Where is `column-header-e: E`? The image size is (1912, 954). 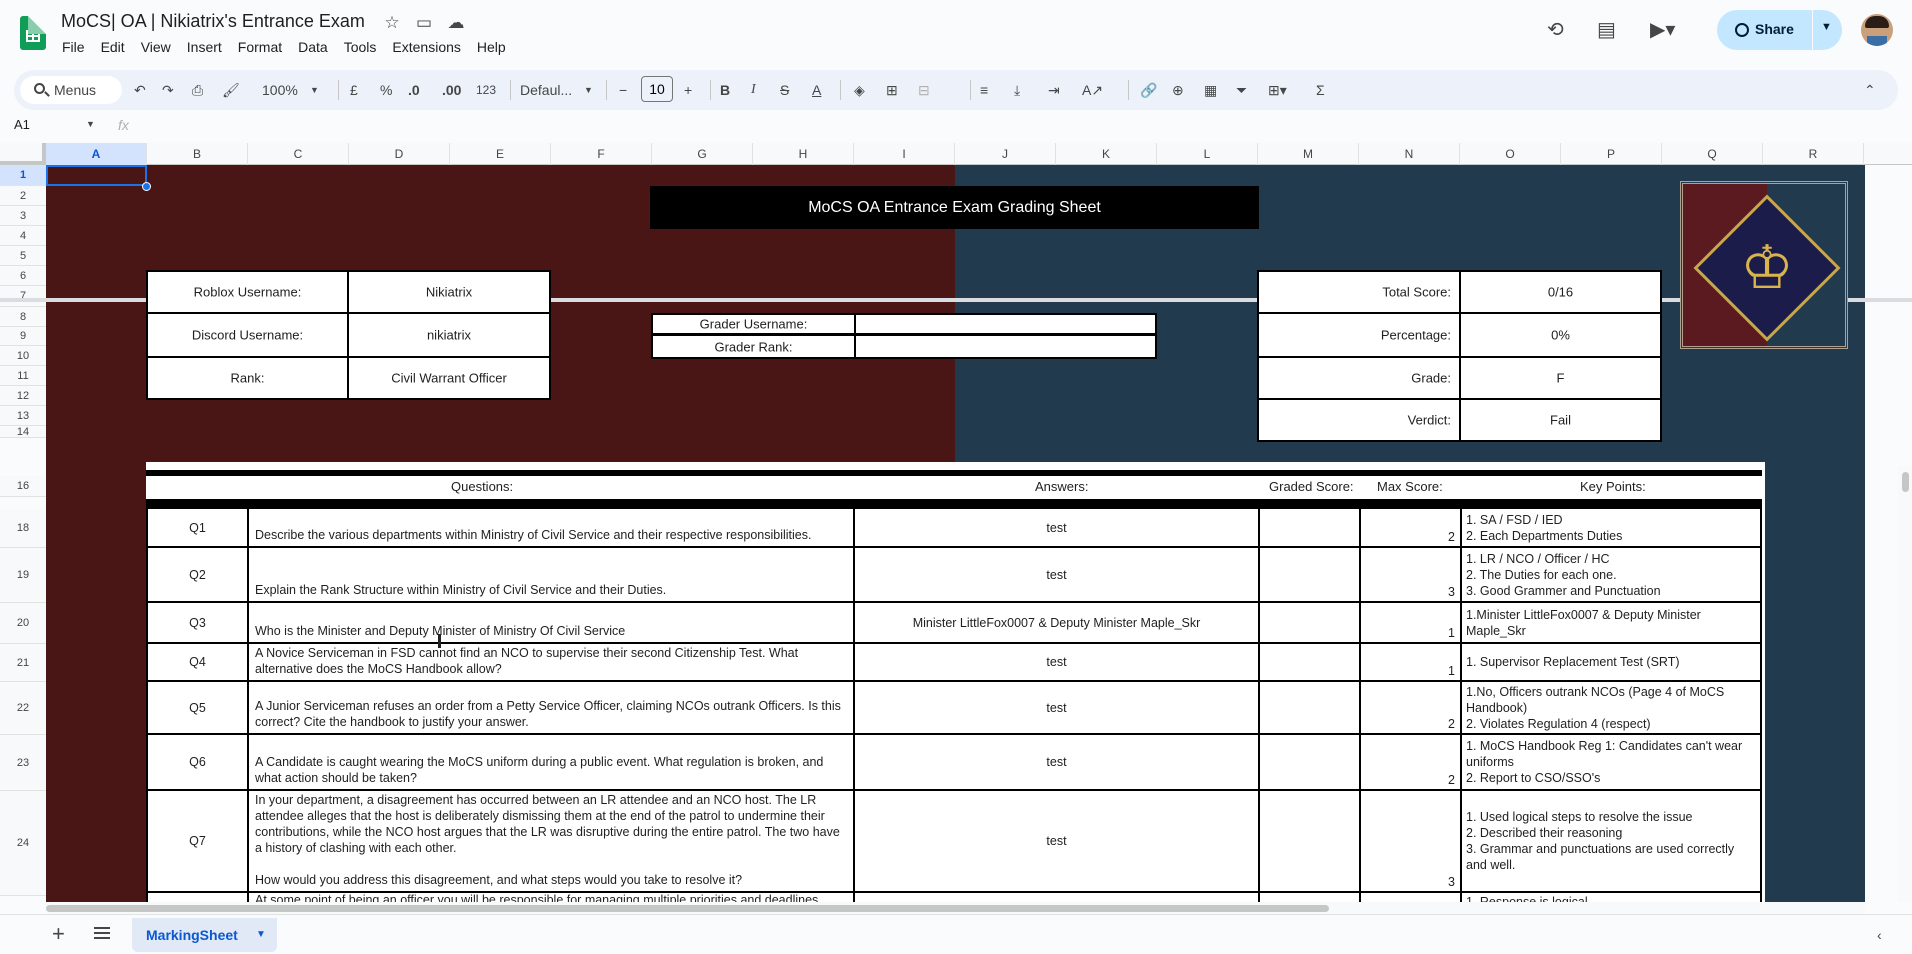 column-header-e: E is located at coordinates (500, 154).